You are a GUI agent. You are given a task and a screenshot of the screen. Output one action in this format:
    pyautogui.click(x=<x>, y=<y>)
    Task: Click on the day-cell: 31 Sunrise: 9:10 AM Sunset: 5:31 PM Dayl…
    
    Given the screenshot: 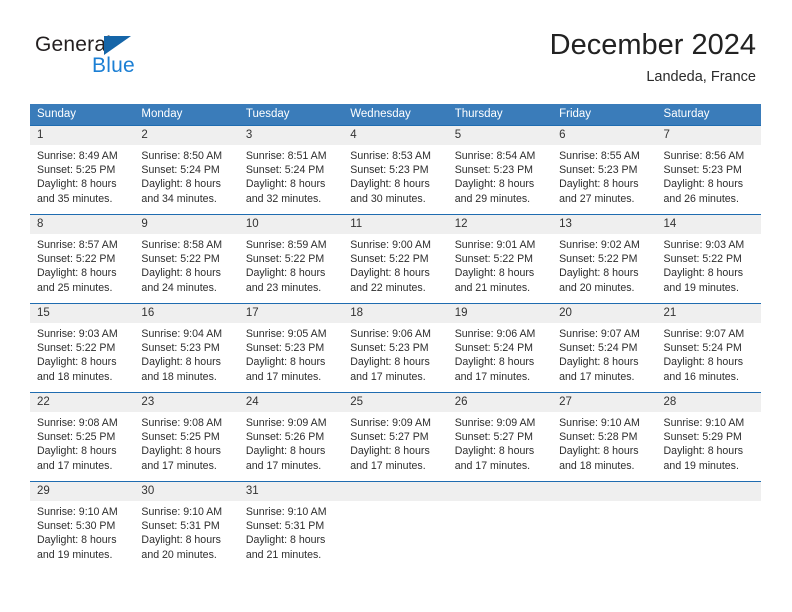 What is the action you would take?
    pyautogui.click(x=291, y=526)
    